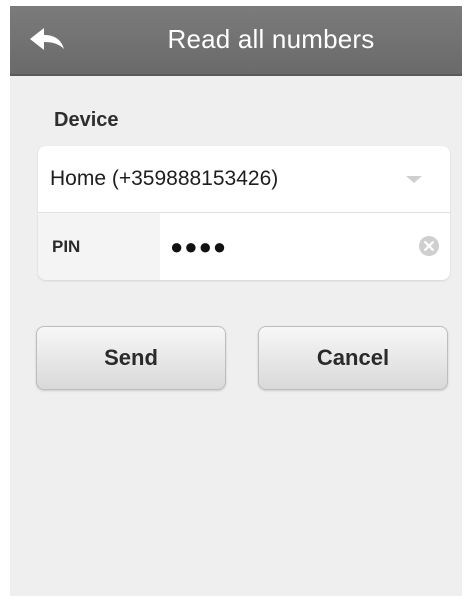 This screenshot has width=466, height=601. I want to click on clear-circle-icon, so click(429, 246).